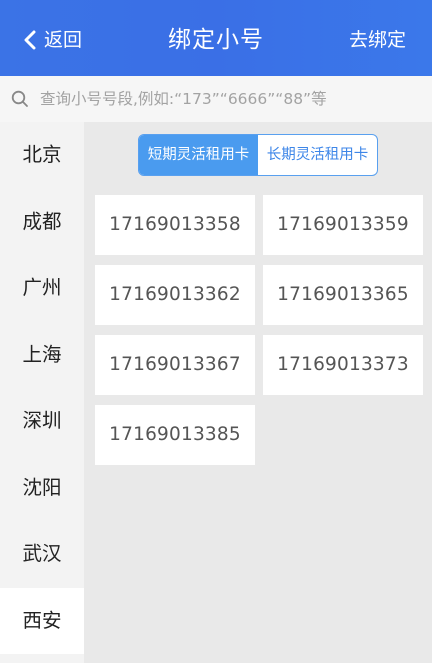 The height and width of the screenshot is (663, 432). Describe the element at coordinates (19, 98) in the screenshot. I see `search-icon` at that location.